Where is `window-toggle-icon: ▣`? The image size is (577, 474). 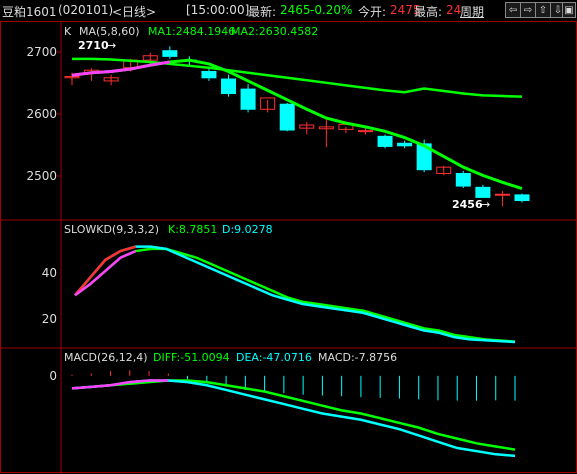
window-toggle-icon: ▣ is located at coordinates (569, 10).